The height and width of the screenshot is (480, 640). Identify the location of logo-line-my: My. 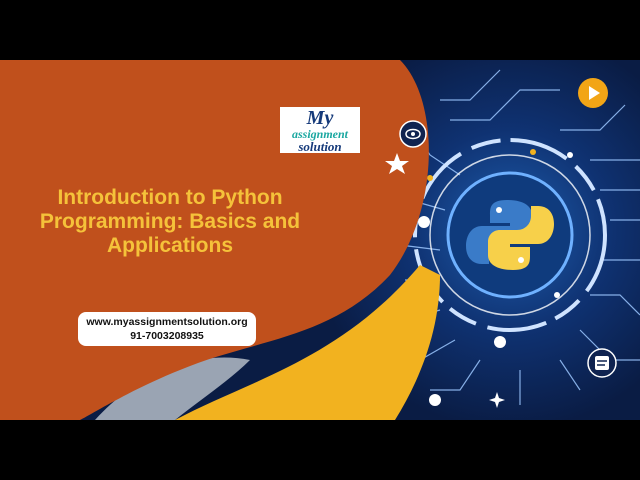
(320, 118).